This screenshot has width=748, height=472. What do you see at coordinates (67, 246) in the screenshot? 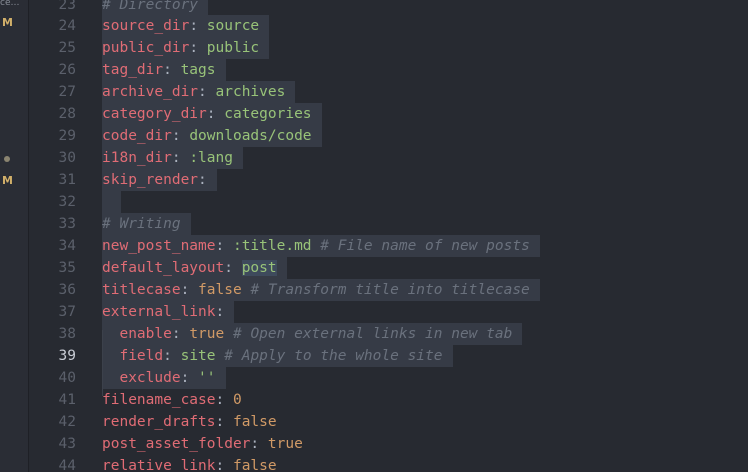
I see `line-number: 34` at bounding box center [67, 246].